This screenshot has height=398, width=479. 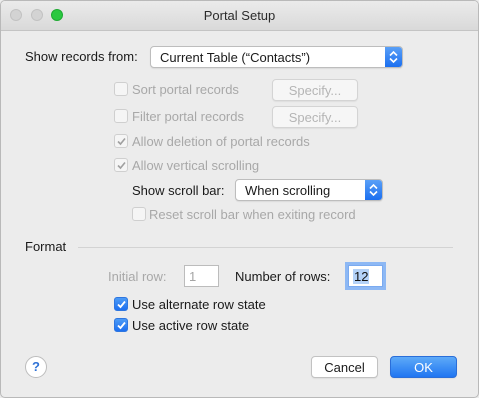 I want to click on number-of-rows-label: Number of rows:, so click(x=283, y=276).